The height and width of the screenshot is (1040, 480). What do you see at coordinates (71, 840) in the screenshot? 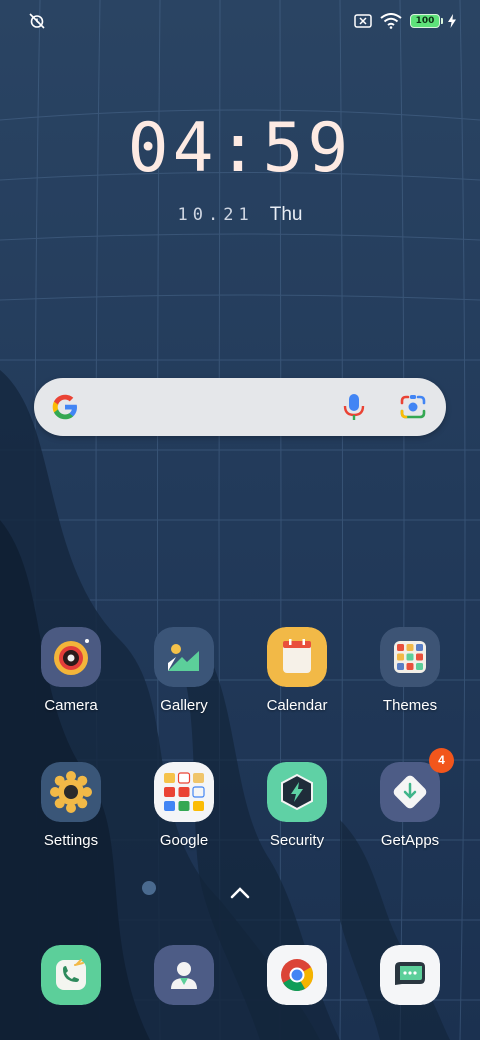
I see `app-label: Settings` at bounding box center [71, 840].